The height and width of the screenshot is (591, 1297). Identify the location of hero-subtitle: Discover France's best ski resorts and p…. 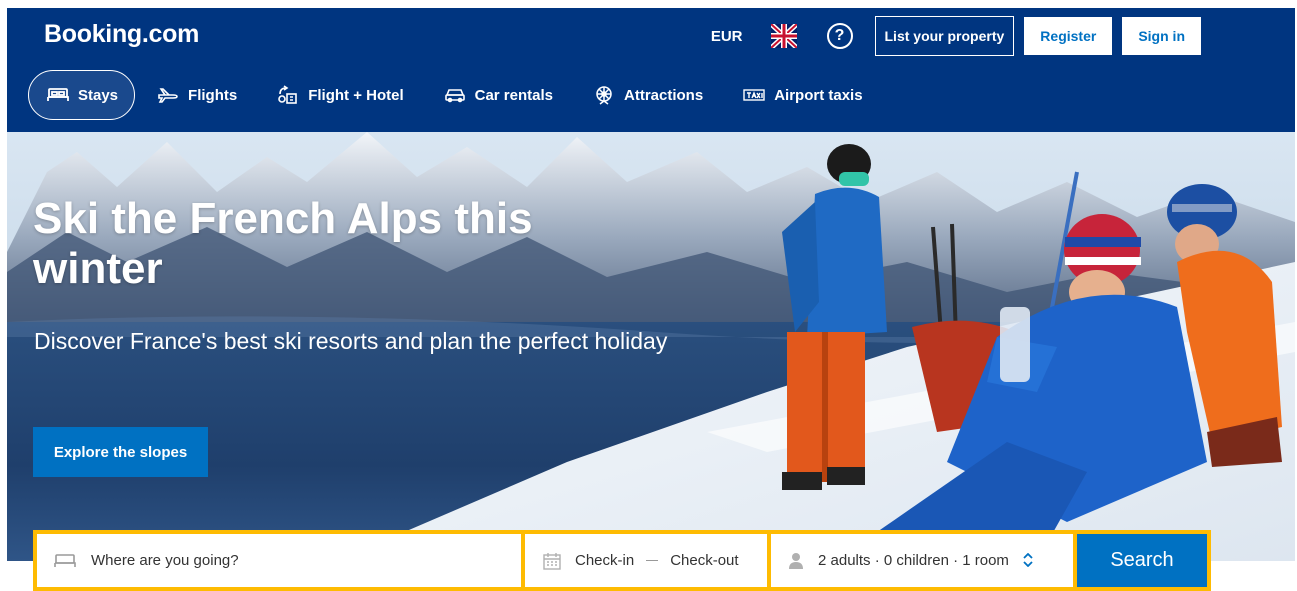
(351, 341).